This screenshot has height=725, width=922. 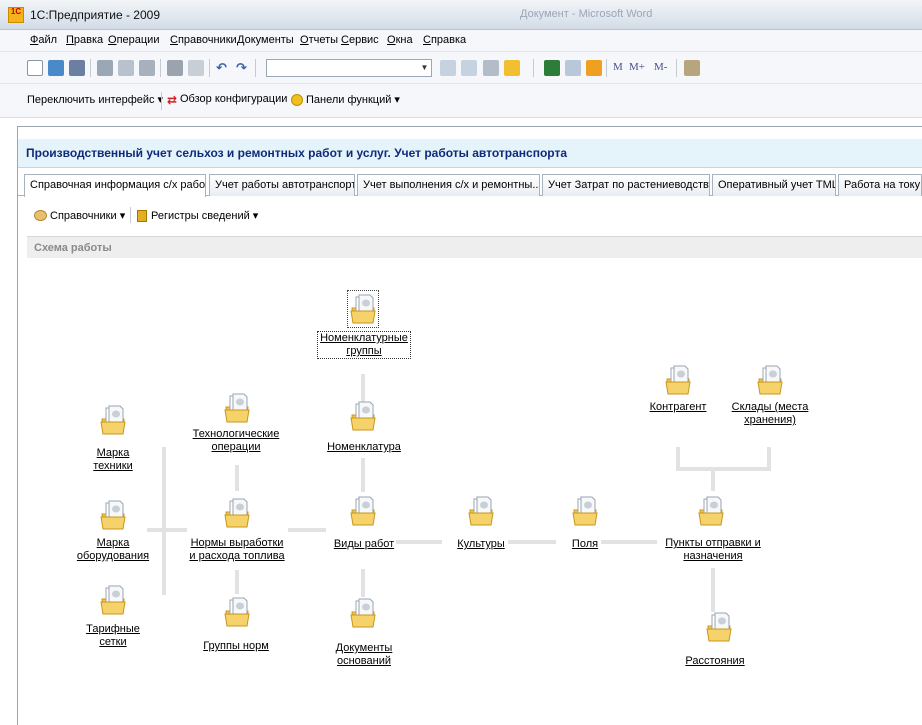 What do you see at coordinates (626, 185) in the screenshot?
I see `tab-crop-costs: Учет Затрат по растениеводству` at bounding box center [626, 185].